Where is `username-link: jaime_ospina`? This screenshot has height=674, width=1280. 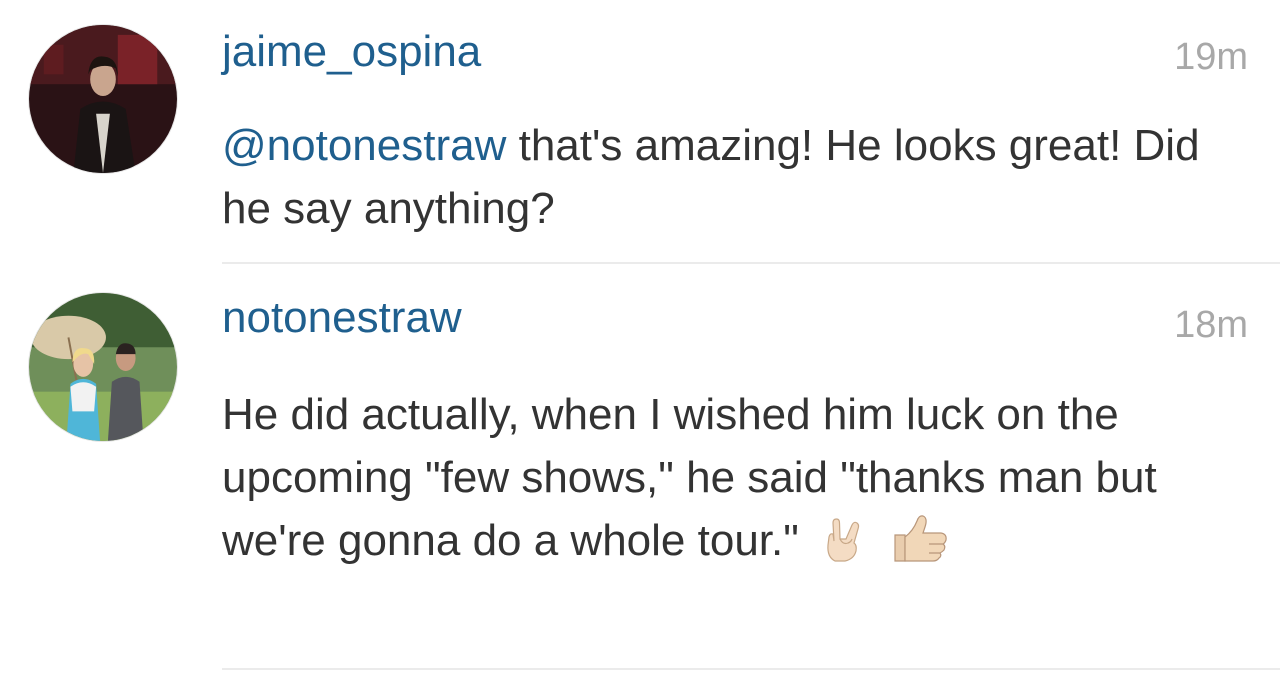 username-link: jaime_ospina is located at coordinates (351, 52).